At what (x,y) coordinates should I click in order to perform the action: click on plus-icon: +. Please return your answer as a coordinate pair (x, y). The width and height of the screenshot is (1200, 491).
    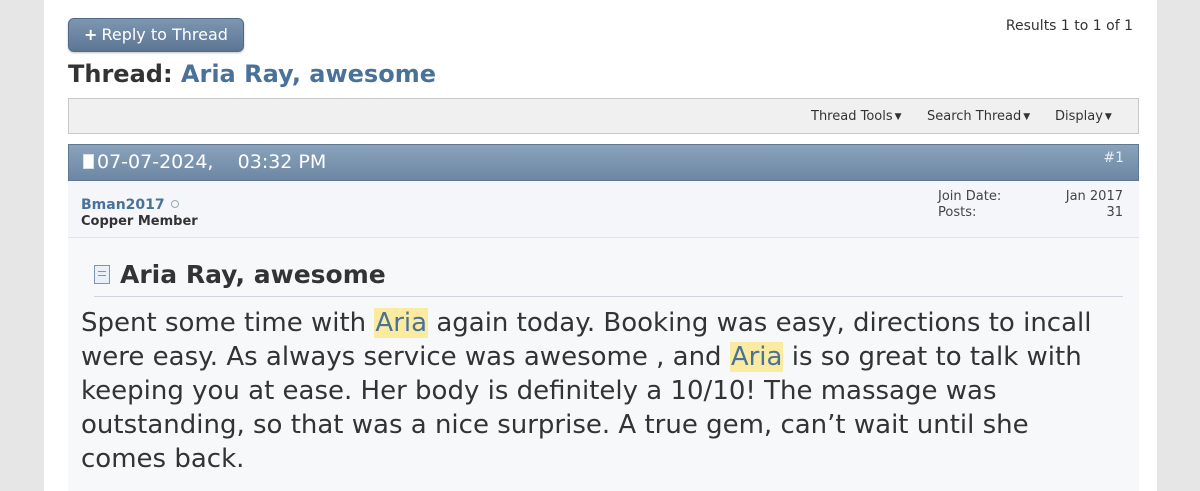
    Looking at the image, I should click on (91, 34).